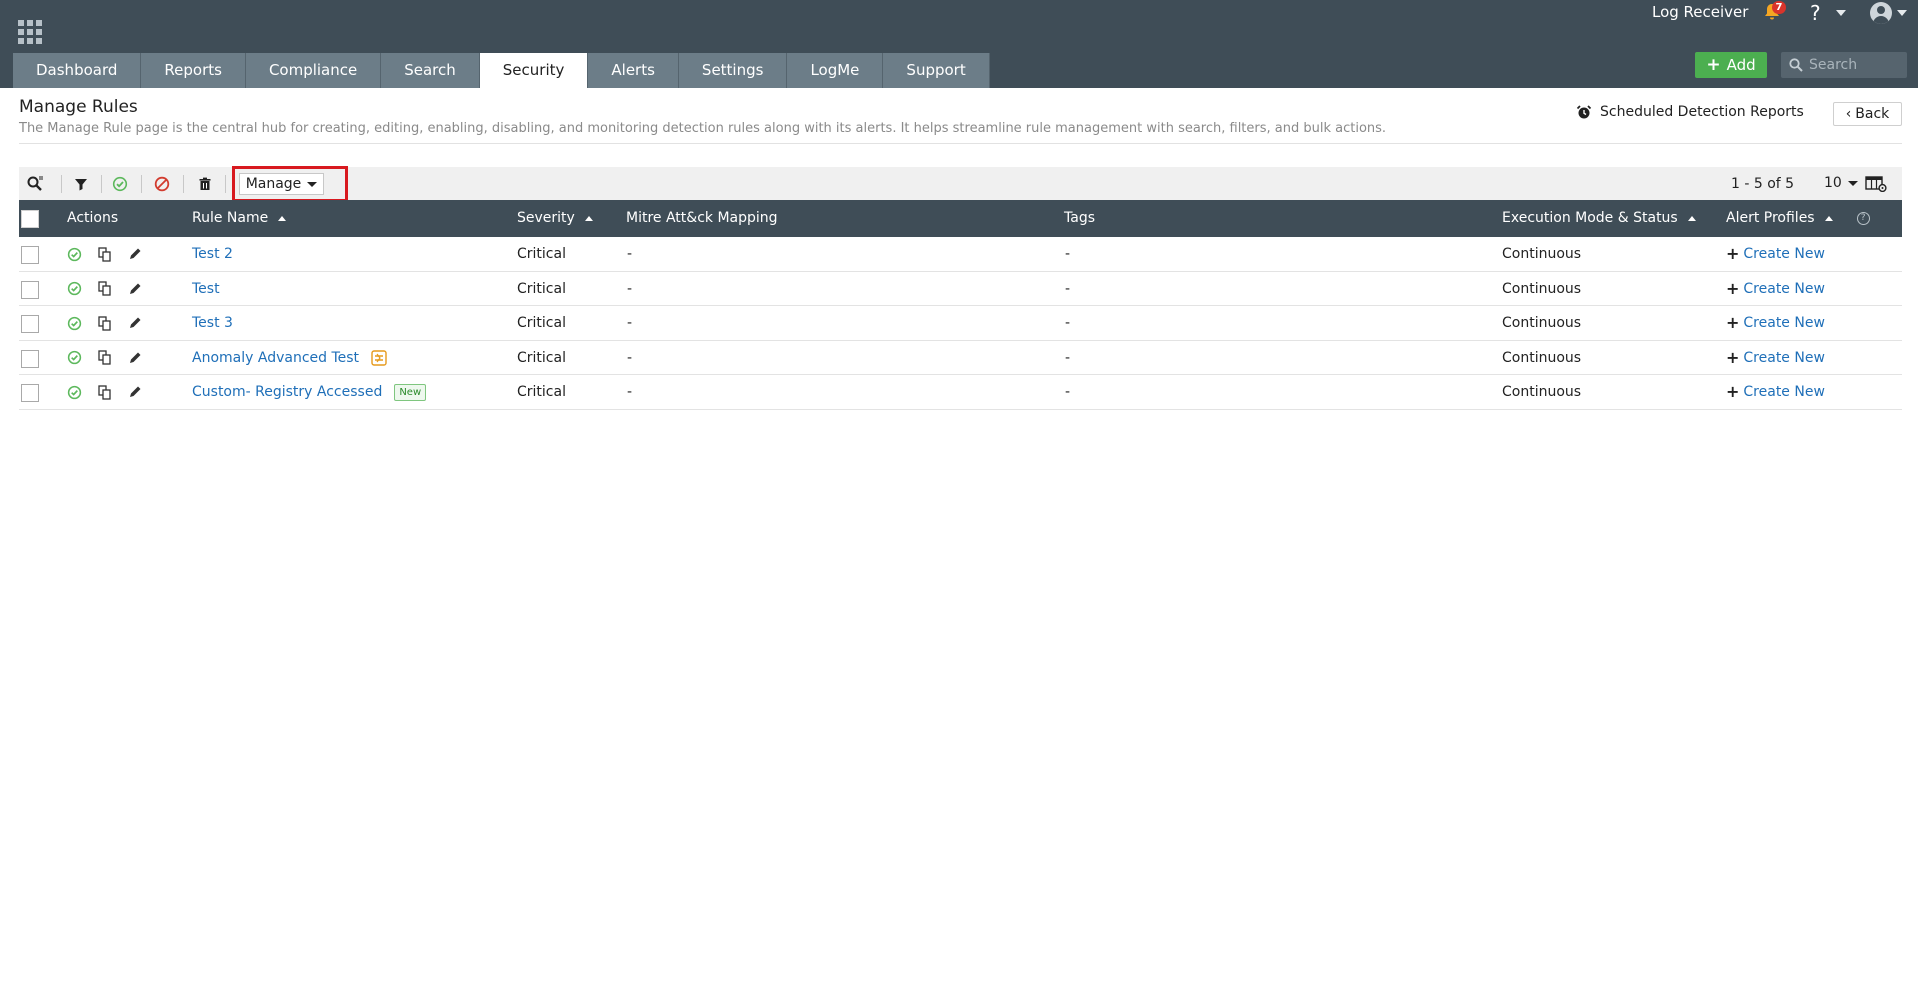  I want to click on row-actions, so click(104, 392).